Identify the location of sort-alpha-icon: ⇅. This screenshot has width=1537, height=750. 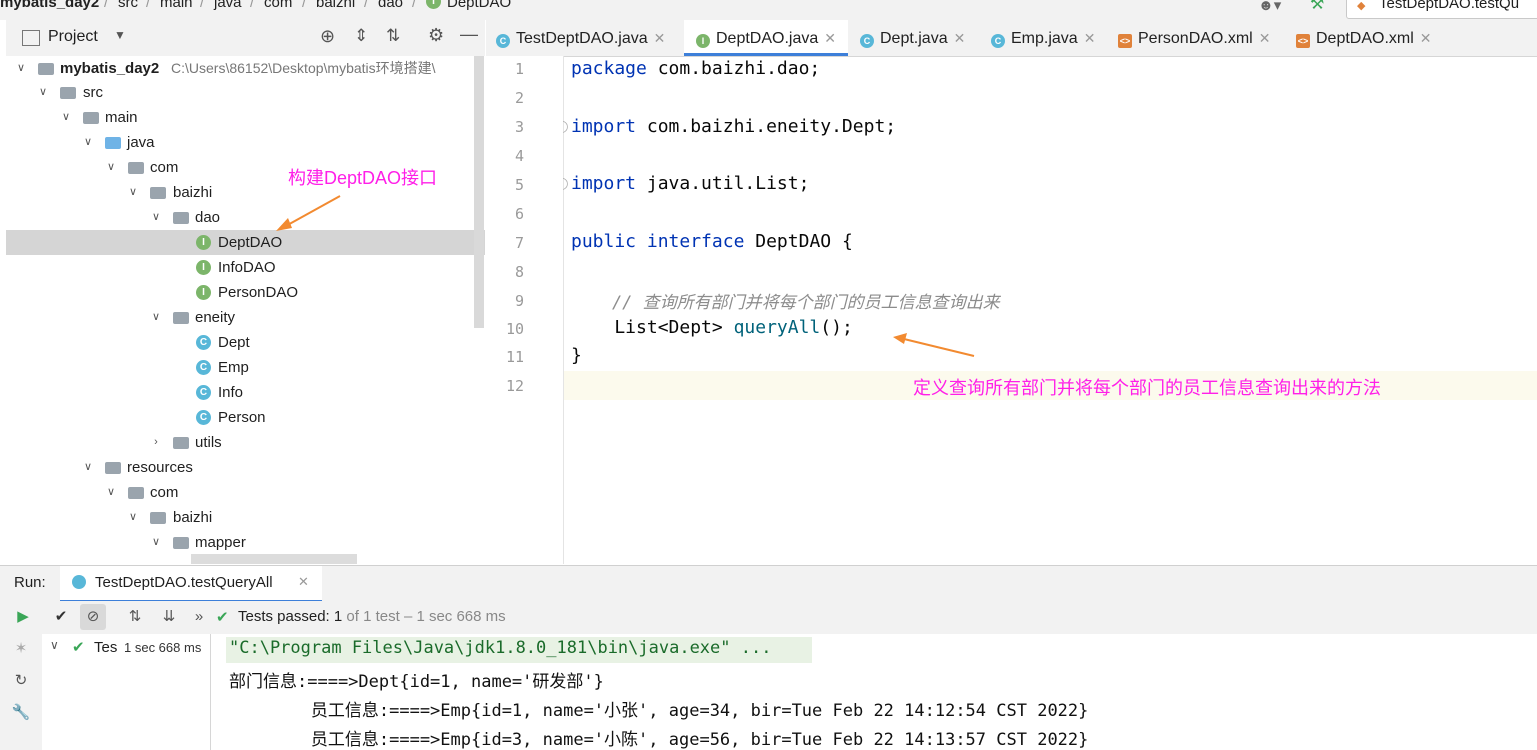
(135, 617).